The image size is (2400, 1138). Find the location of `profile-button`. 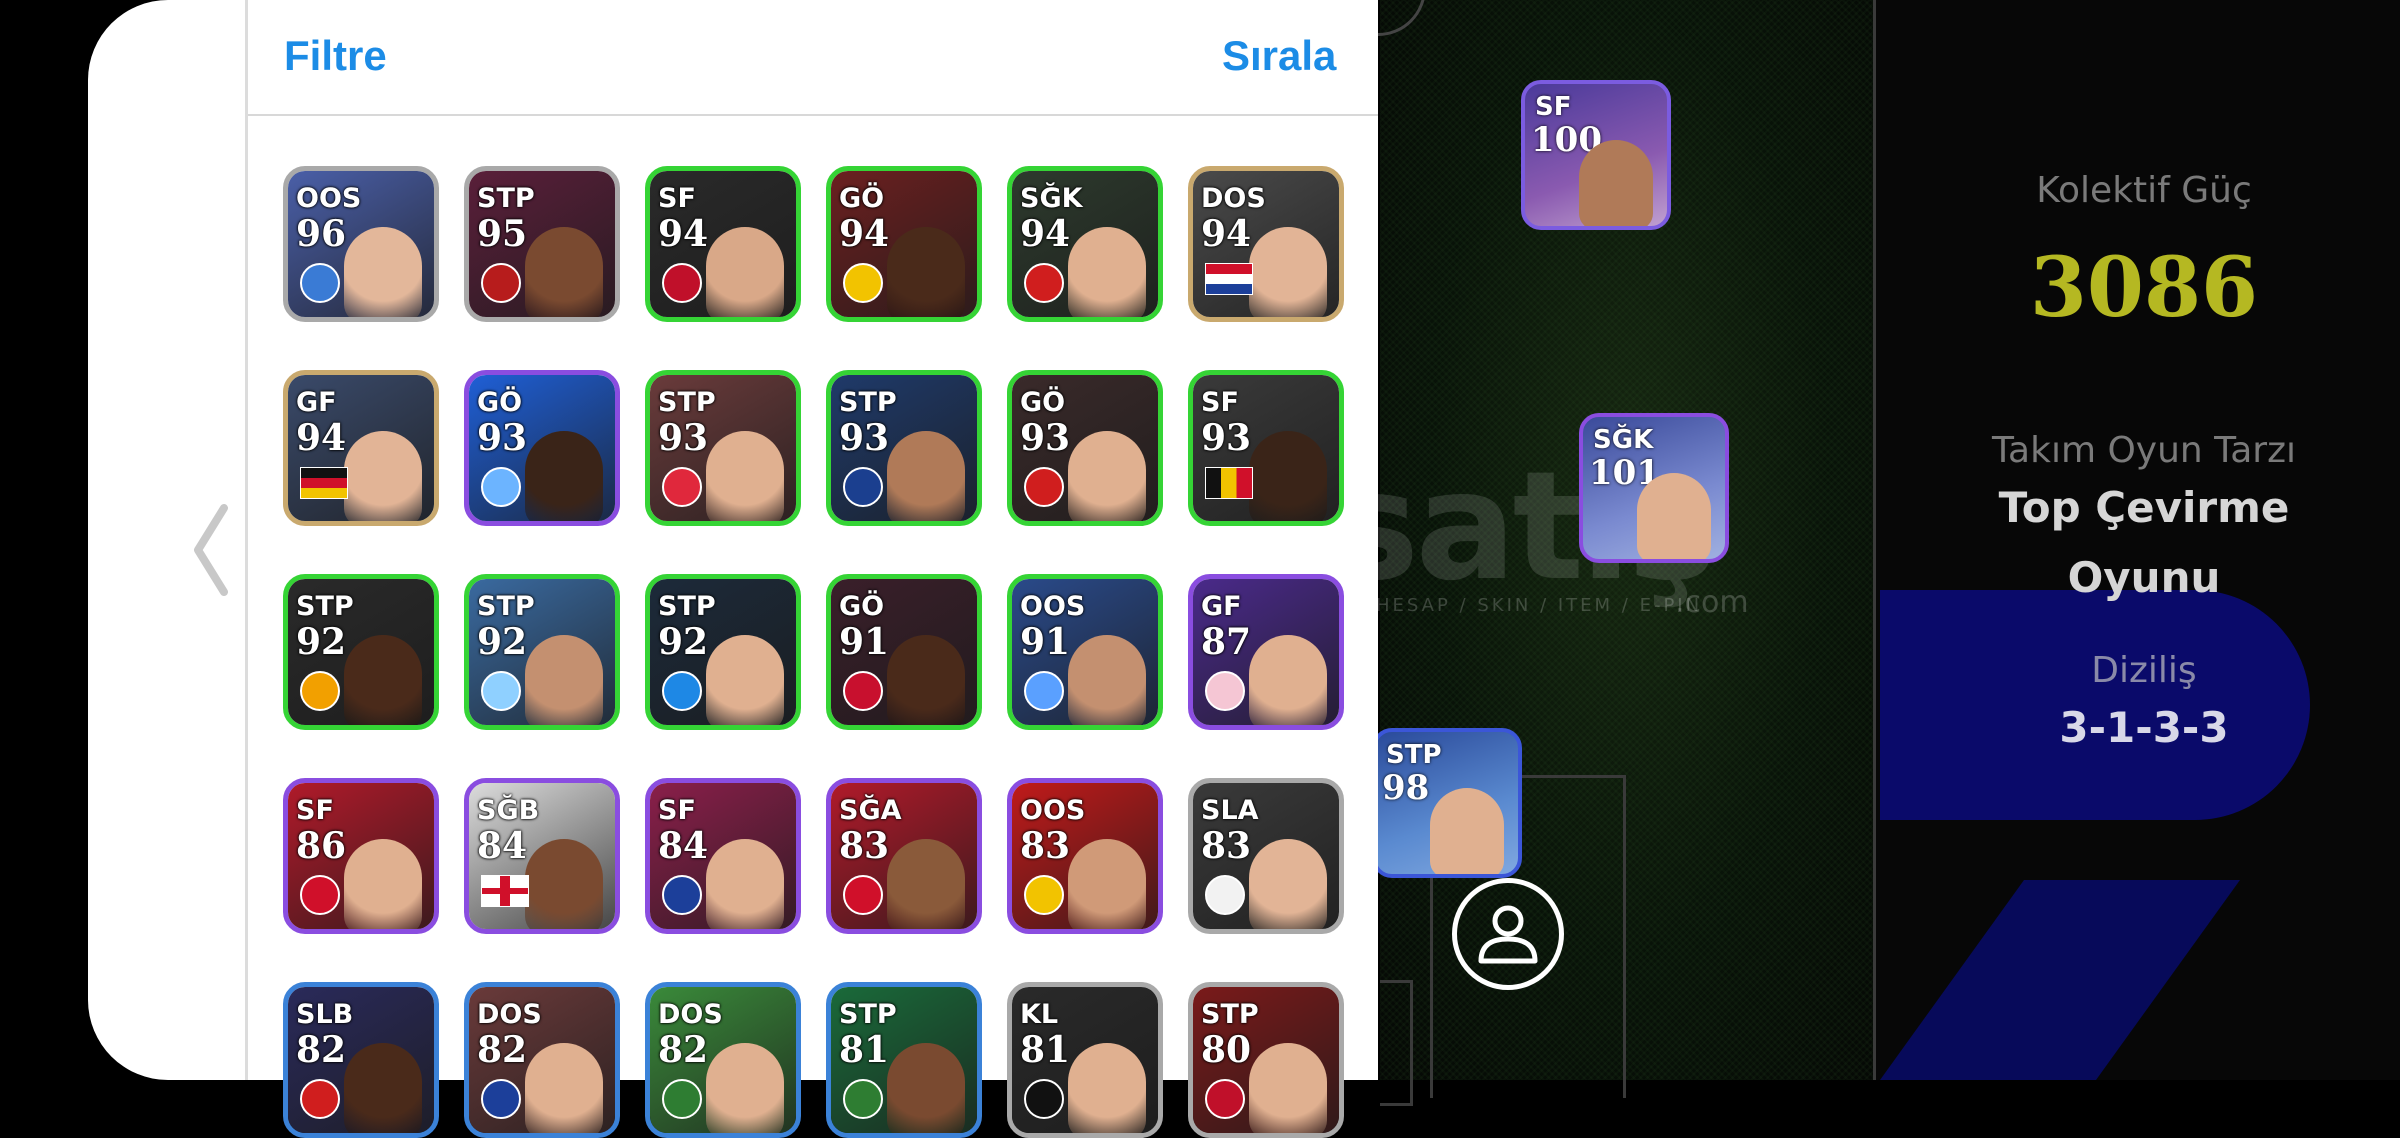

profile-button is located at coordinates (1508, 934).